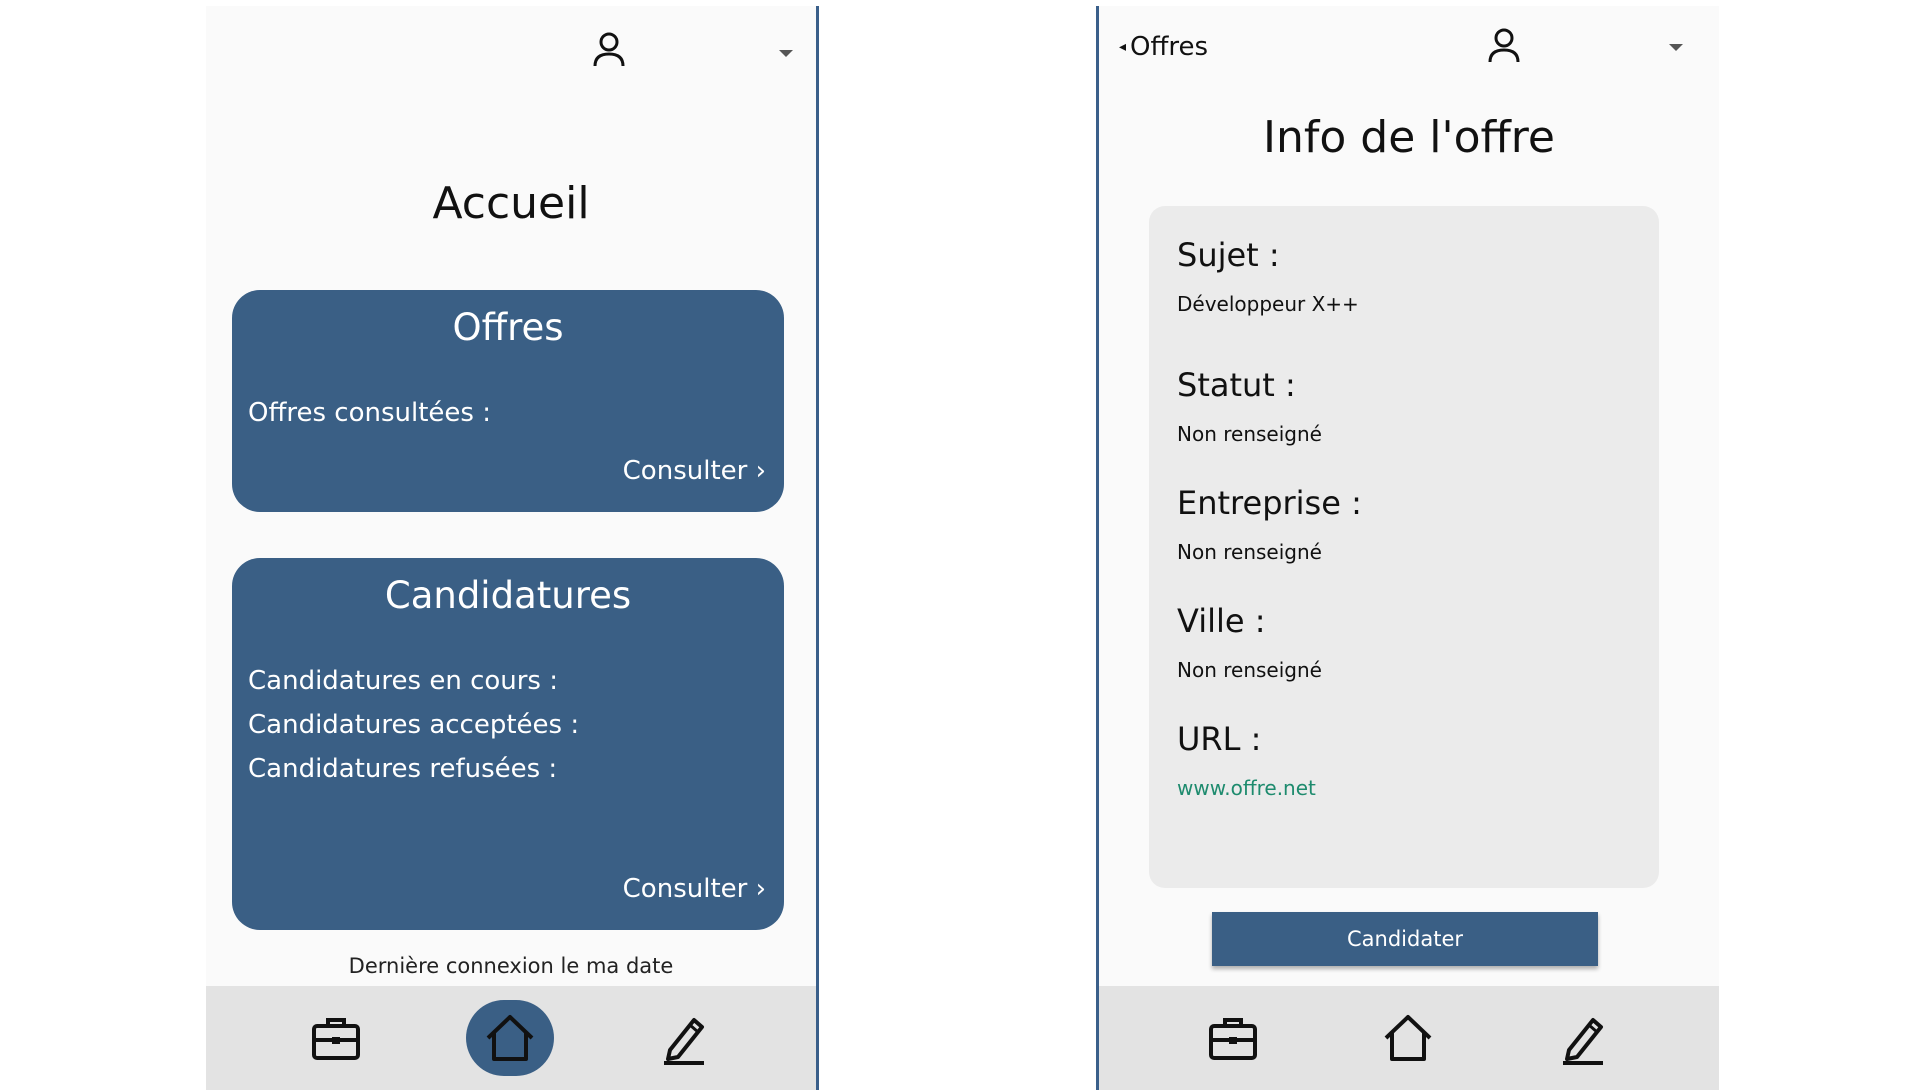 This screenshot has height=1090, width=1928. I want to click on top-bar: ◂ Offres, so click(1409, 51).